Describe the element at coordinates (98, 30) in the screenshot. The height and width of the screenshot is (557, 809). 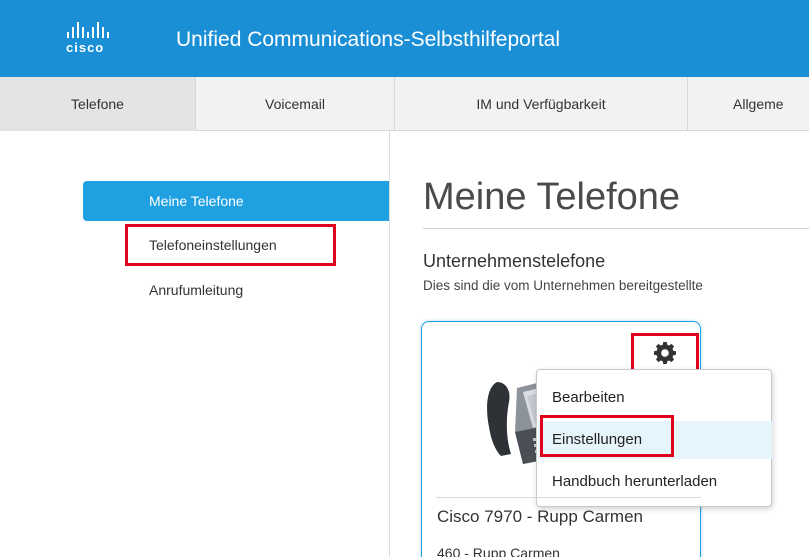
I see `cisco-logo-bars` at that location.